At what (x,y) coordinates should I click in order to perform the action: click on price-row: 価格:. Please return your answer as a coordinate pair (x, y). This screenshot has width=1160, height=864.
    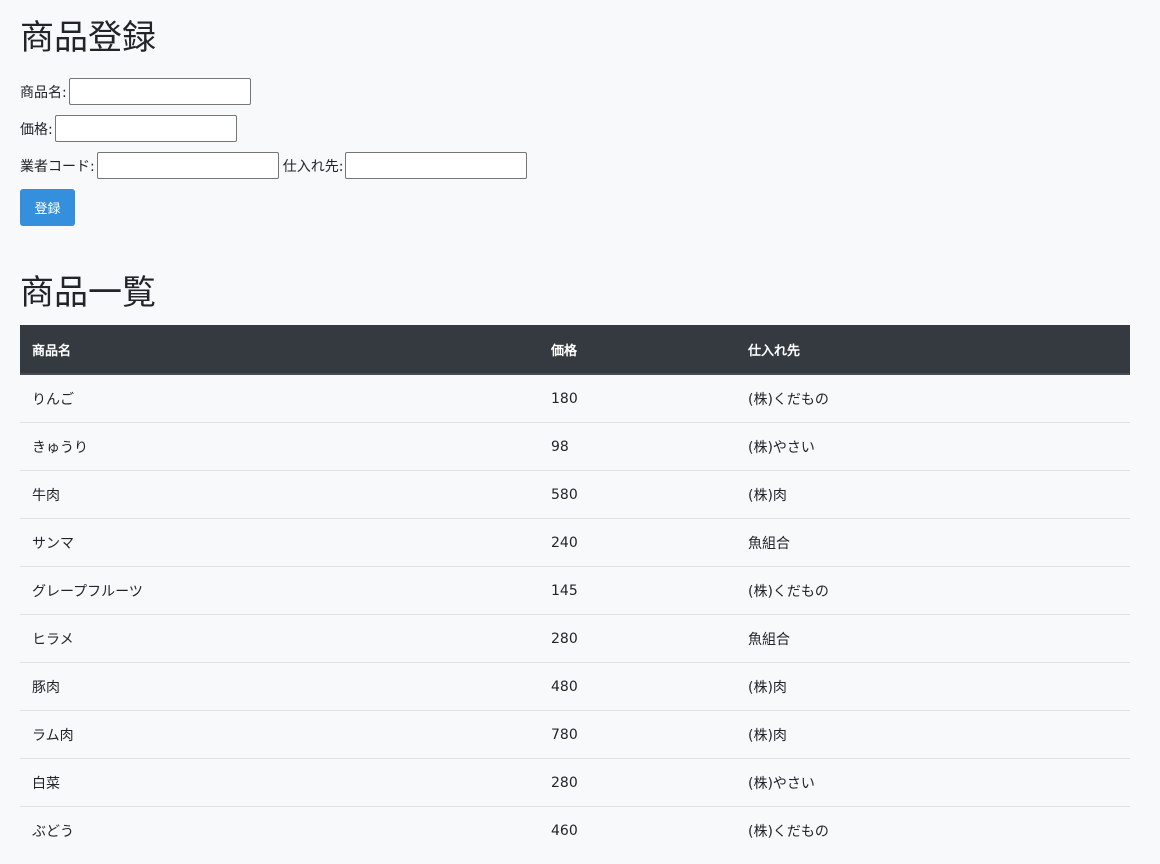
    Looking at the image, I should click on (128, 128).